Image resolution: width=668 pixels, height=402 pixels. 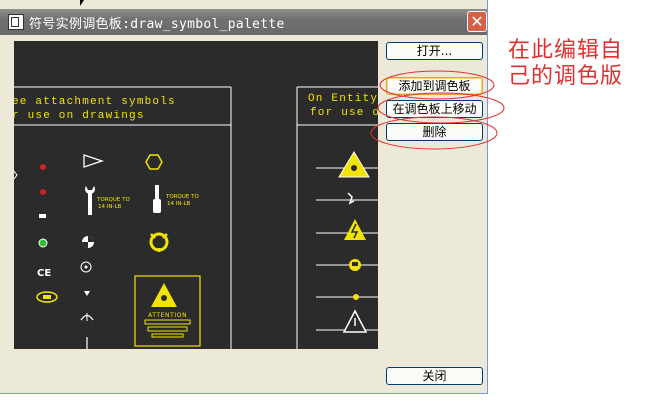 I want to click on attention-frame, so click(x=167, y=311).